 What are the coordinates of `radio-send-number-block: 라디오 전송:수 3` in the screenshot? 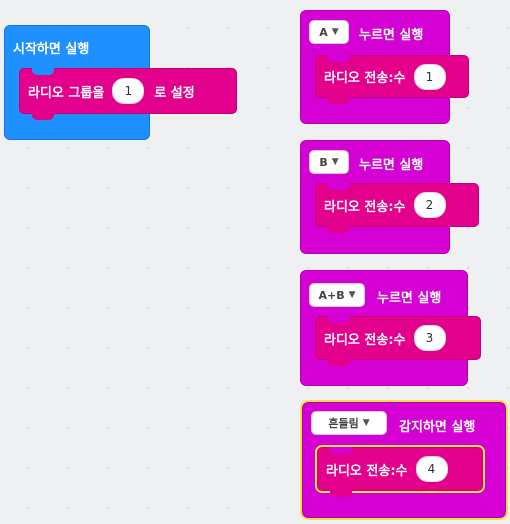 It's located at (398, 341).